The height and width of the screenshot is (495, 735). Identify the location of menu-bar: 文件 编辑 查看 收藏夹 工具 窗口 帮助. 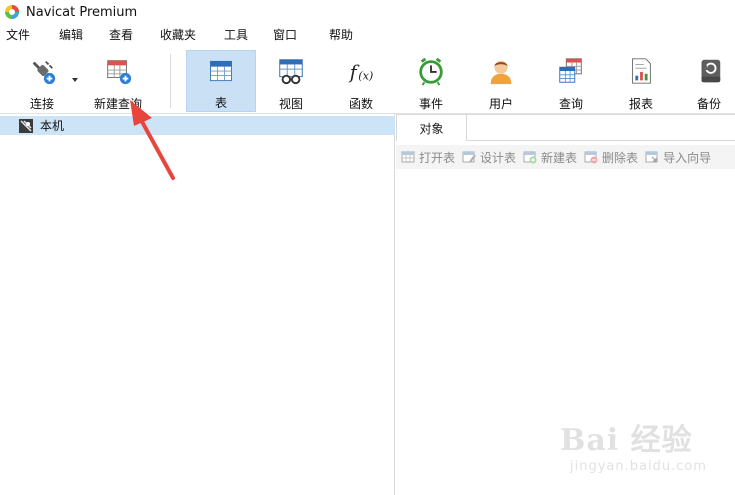
(367, 35).